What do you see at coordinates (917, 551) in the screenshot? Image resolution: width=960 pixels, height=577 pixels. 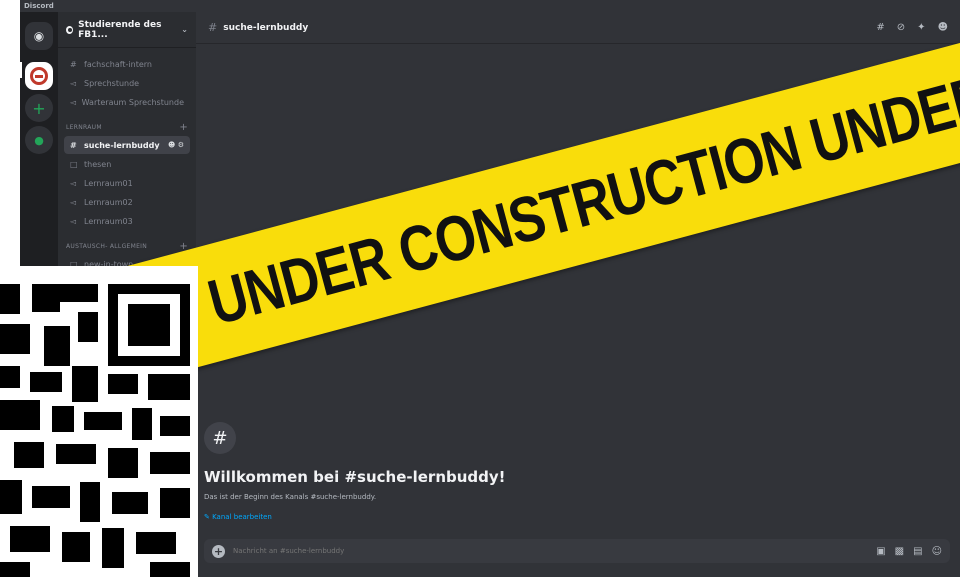 I see `sticker-icon: ▤` at bounding box center [917, 551].